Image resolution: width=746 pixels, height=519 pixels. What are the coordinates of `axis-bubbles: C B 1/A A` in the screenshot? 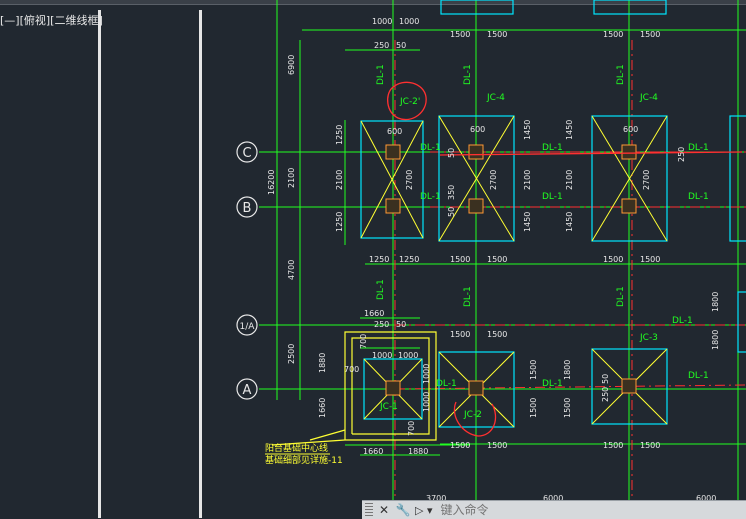 It's located at (247, 270).